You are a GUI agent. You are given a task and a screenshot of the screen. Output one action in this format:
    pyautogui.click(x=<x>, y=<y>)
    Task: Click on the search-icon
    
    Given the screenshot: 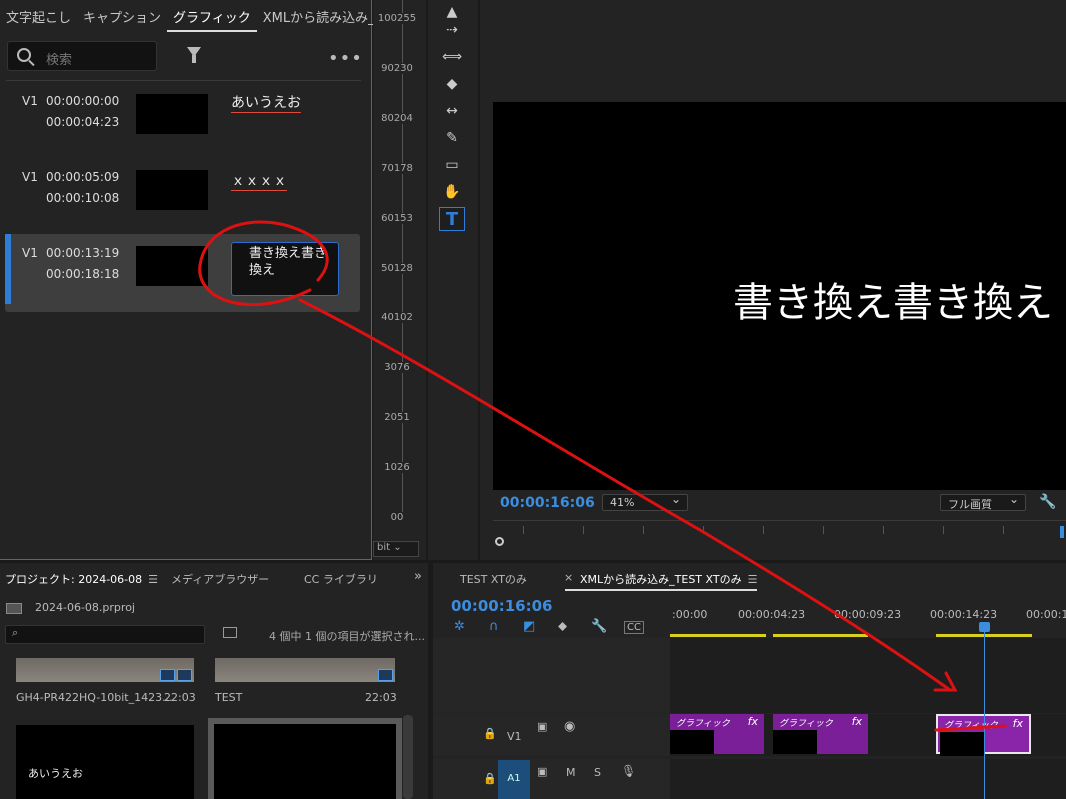 What is the action you would take?
    pyautogui.click(x=24, y=55)
    